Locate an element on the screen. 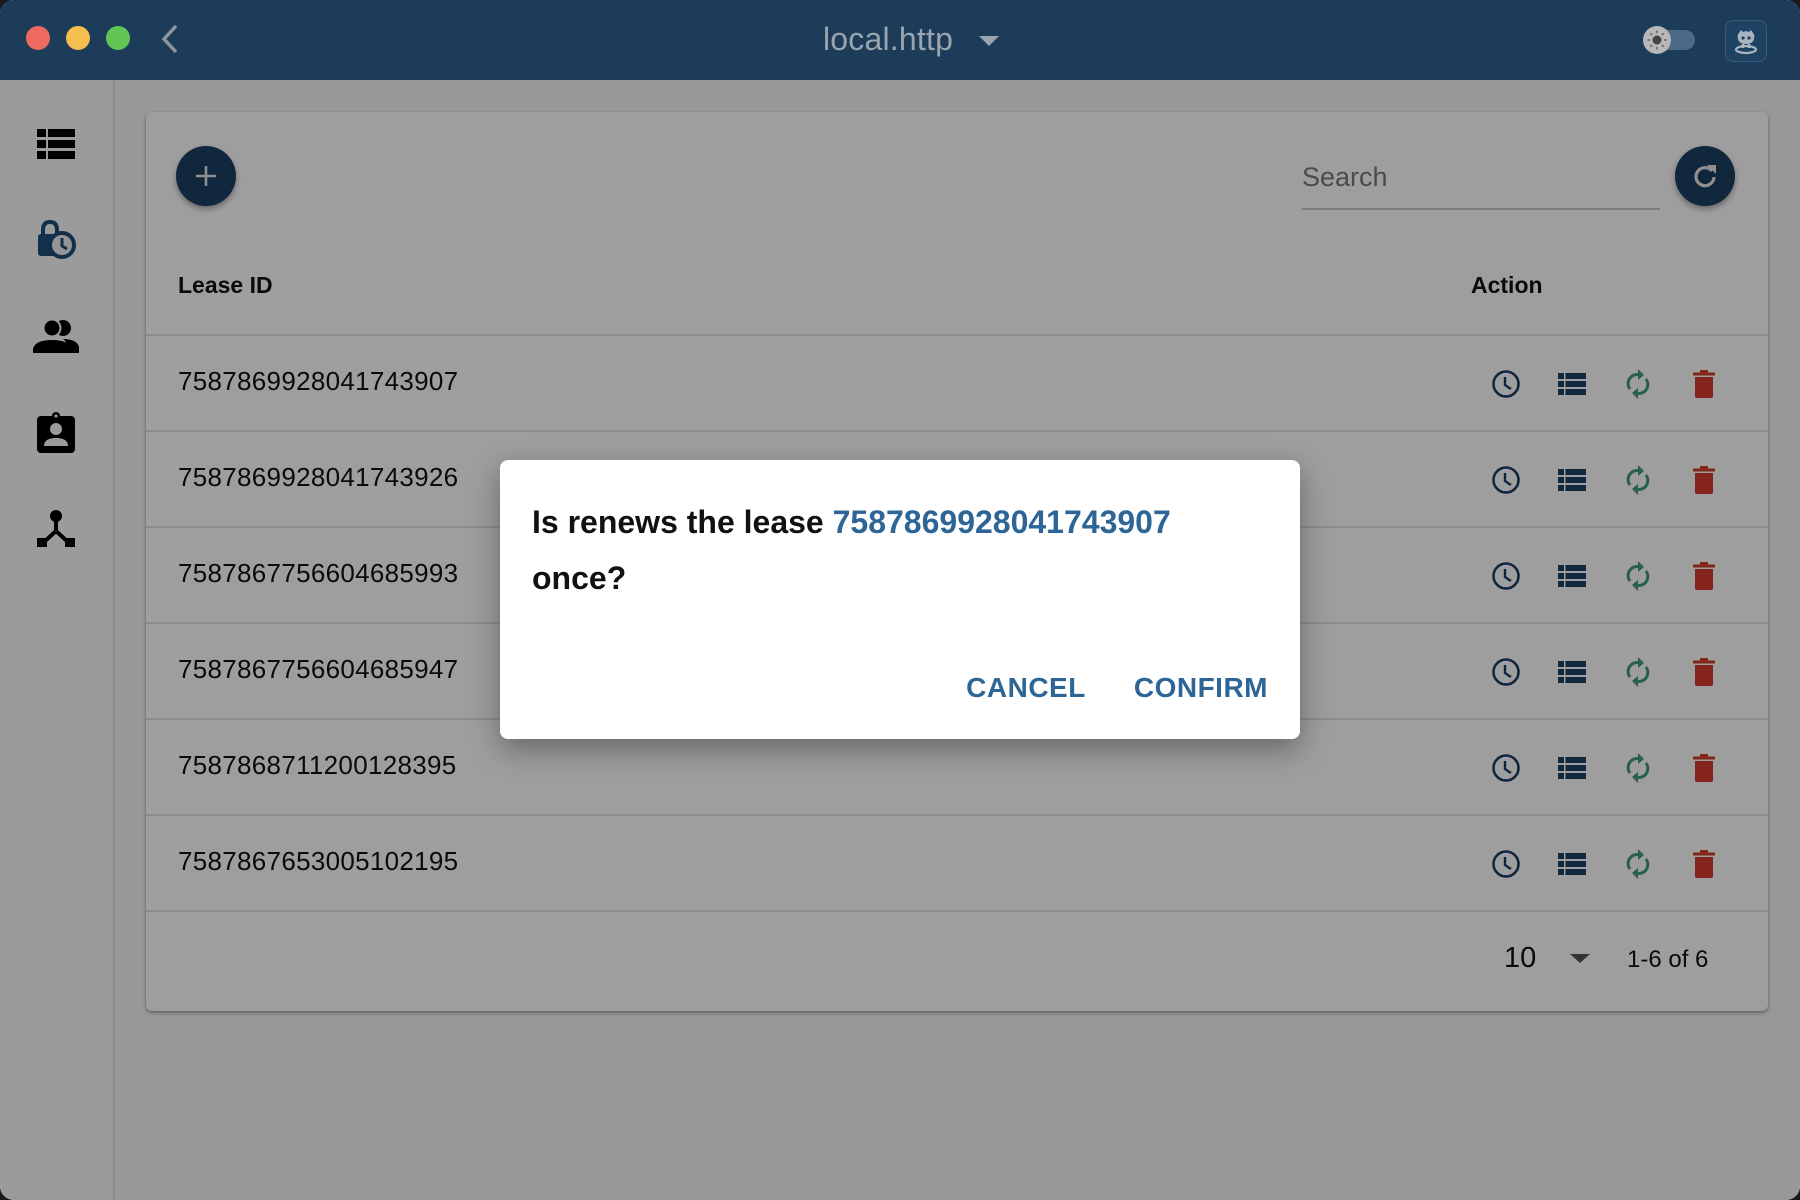 Image resolution: width=1800 pixels, height=1200 pixels. sun-icon is located at coordinates (1657, 40).